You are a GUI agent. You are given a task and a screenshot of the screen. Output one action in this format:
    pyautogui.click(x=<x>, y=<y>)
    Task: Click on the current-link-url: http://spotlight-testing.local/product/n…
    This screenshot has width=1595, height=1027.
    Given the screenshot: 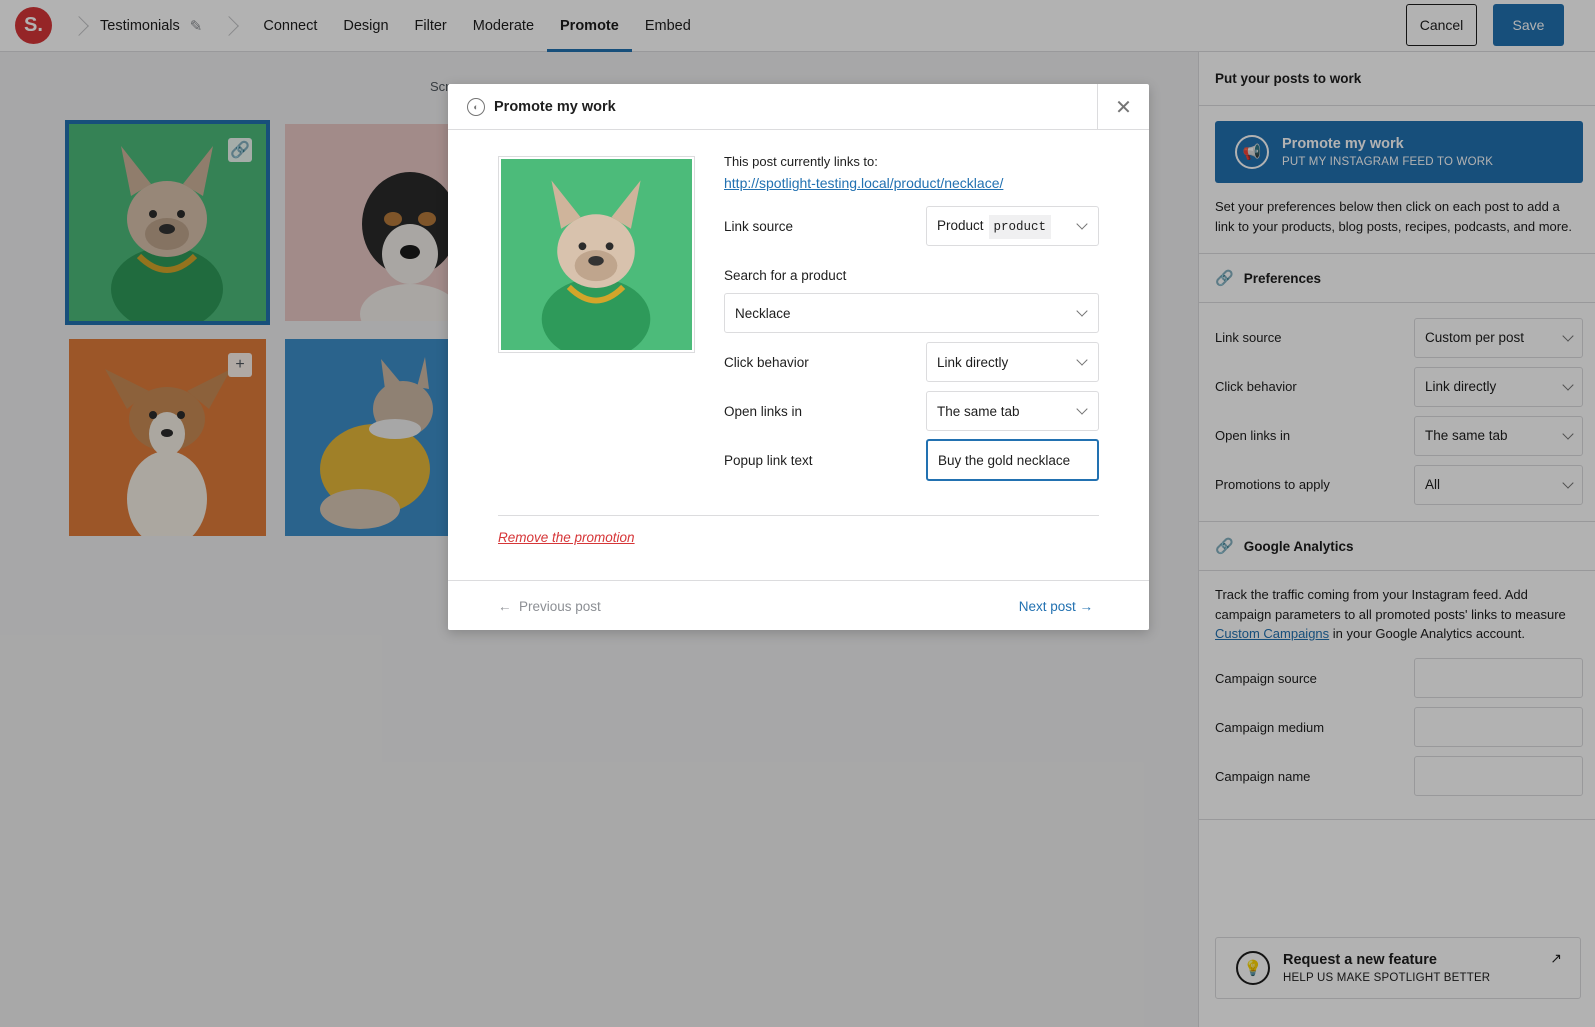 What is the action you would take?
    pyautogui.click(x=911, y=183)
    